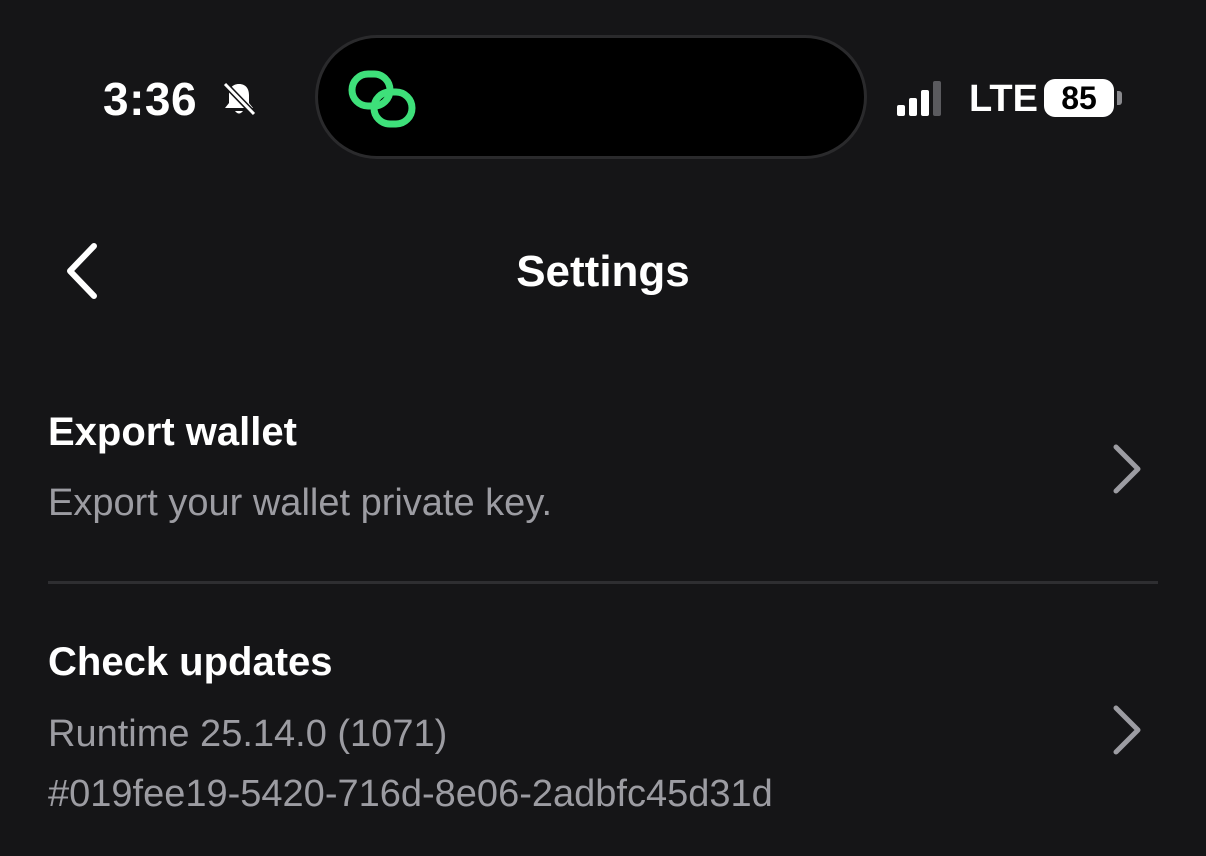  Describe the element at coordinates (248, 734) in the screenshot. I see `runtime-version: Runtime 25.14.0 (1071)` at that location.